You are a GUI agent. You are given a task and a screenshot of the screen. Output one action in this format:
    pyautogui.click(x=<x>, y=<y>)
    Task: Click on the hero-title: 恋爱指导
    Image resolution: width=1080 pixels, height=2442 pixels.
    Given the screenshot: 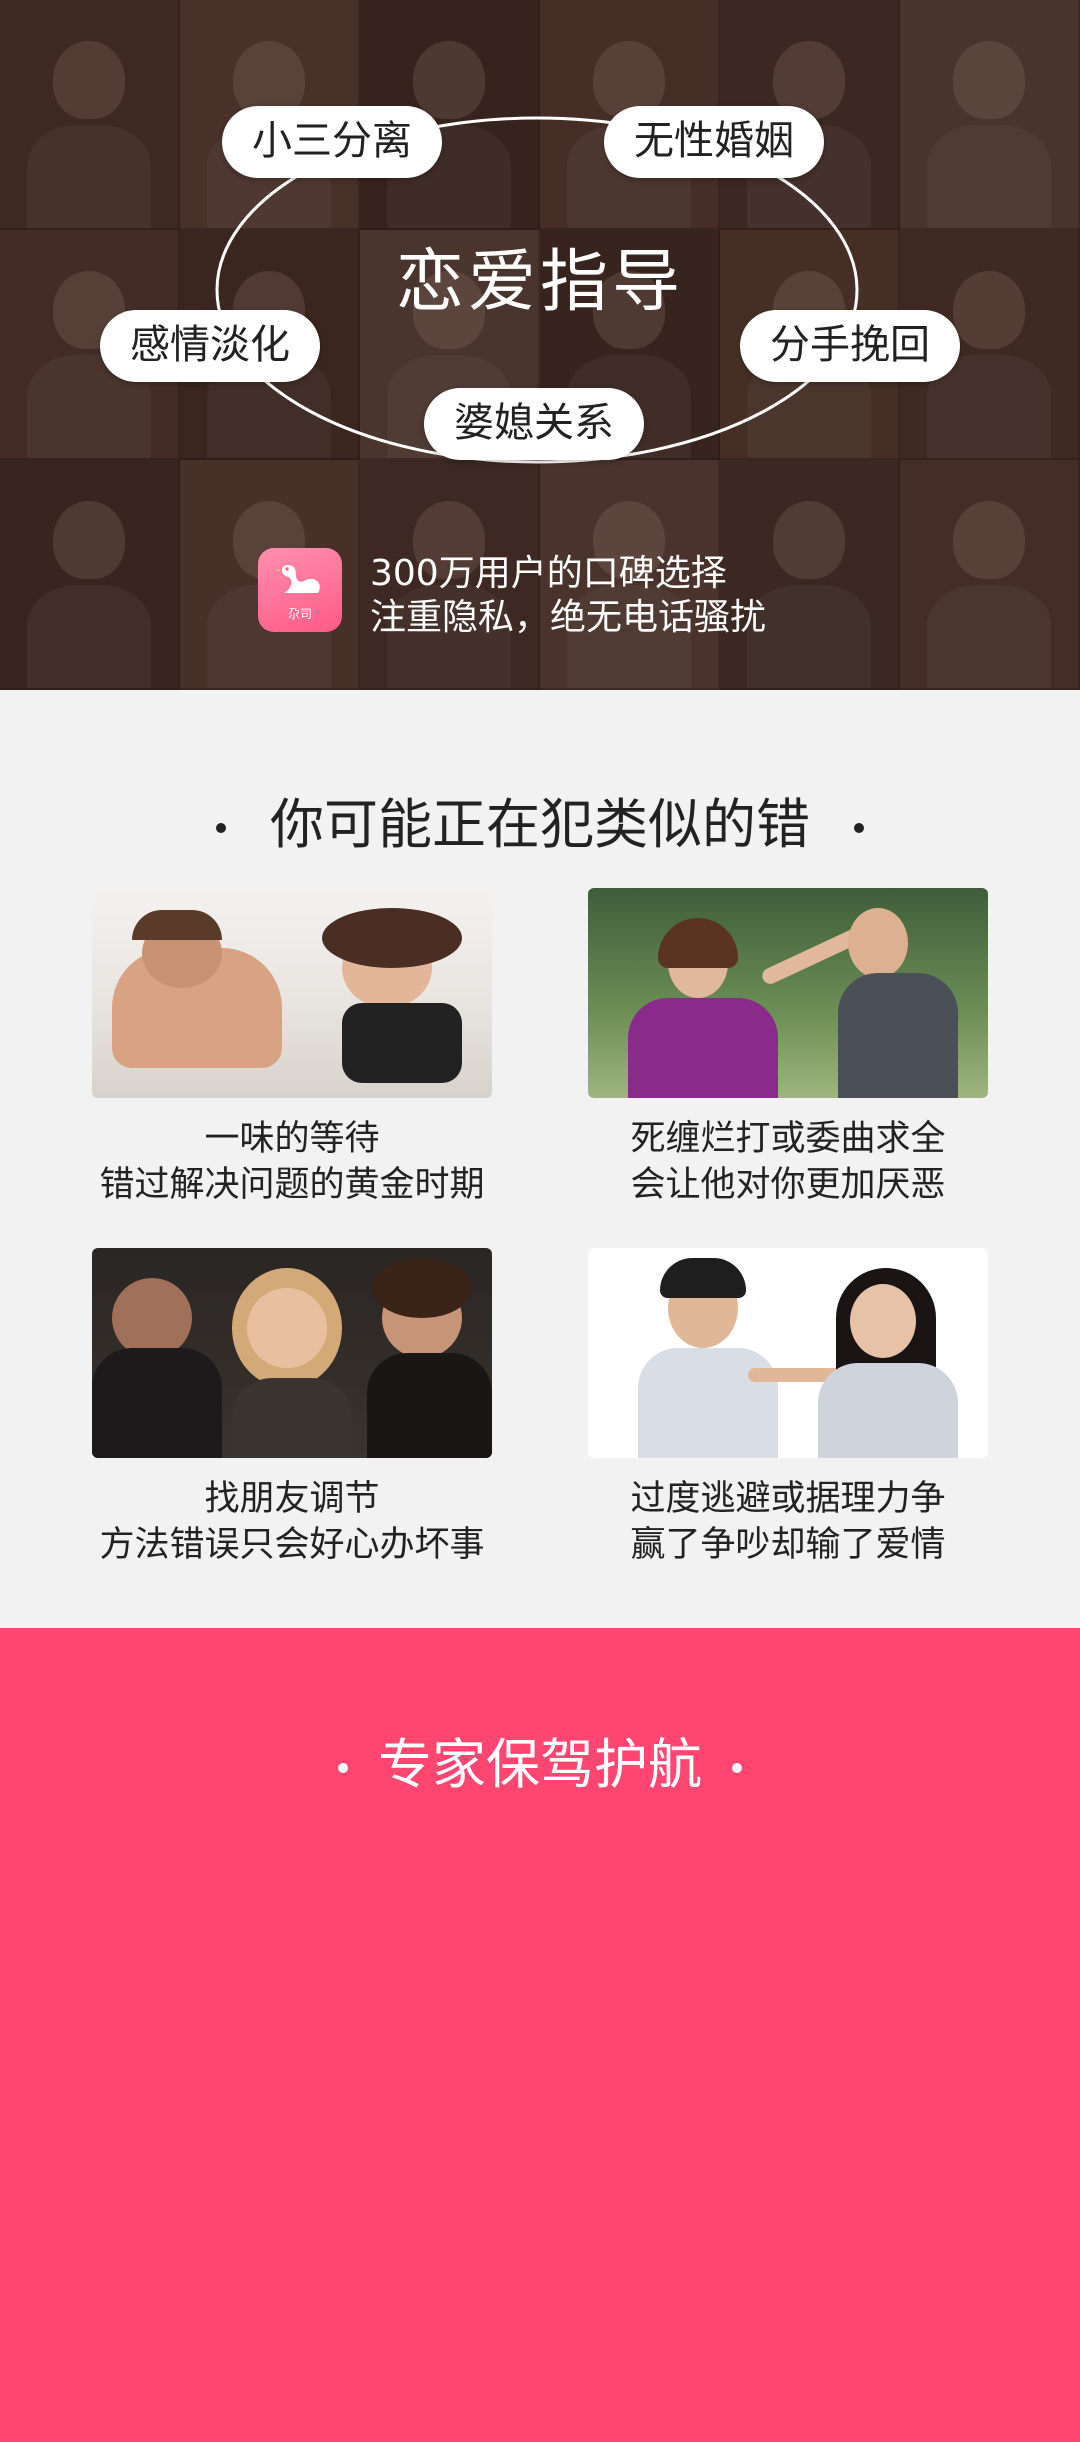 What is the action you would take?
    pyautogui.click(x=539, y=282)
    